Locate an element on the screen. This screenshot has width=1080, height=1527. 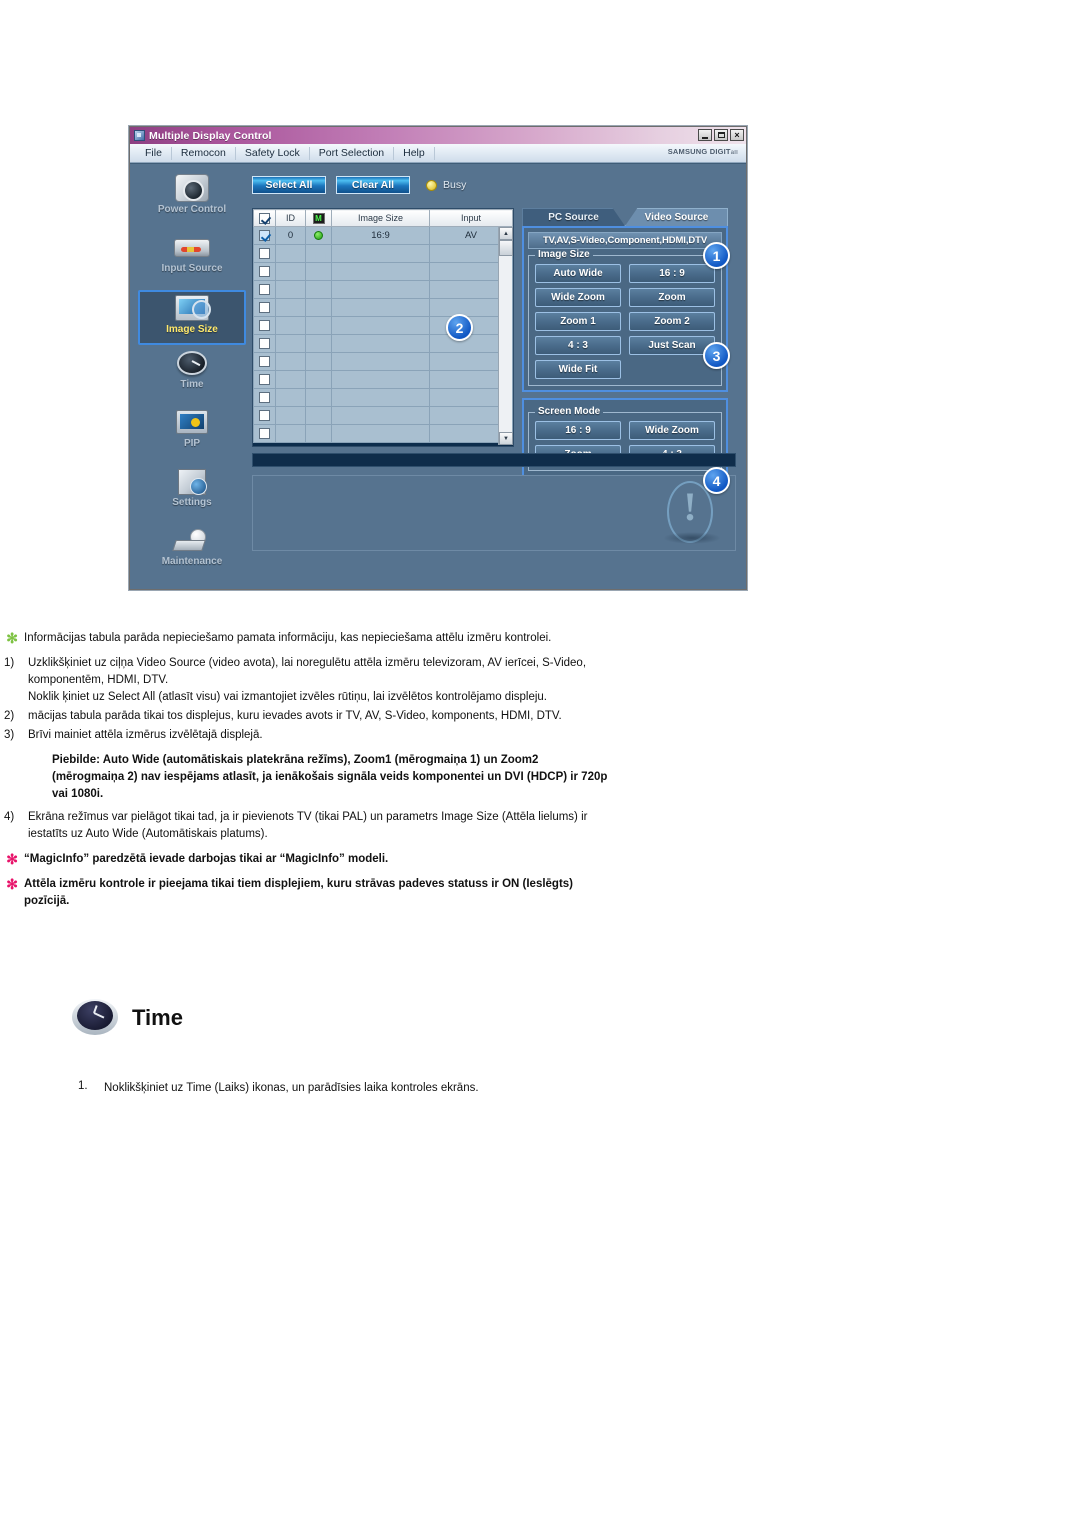
list-number: 2) is located at coordinates (9, 716).